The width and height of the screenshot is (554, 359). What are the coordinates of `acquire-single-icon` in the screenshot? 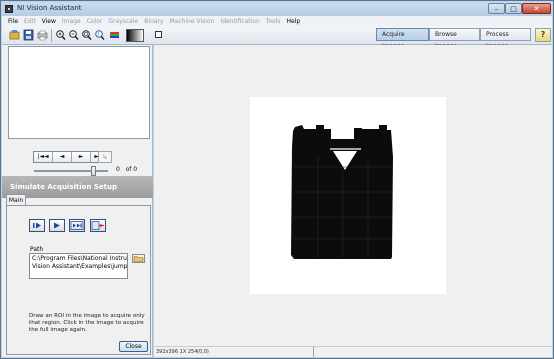 It's located at (37, 225).